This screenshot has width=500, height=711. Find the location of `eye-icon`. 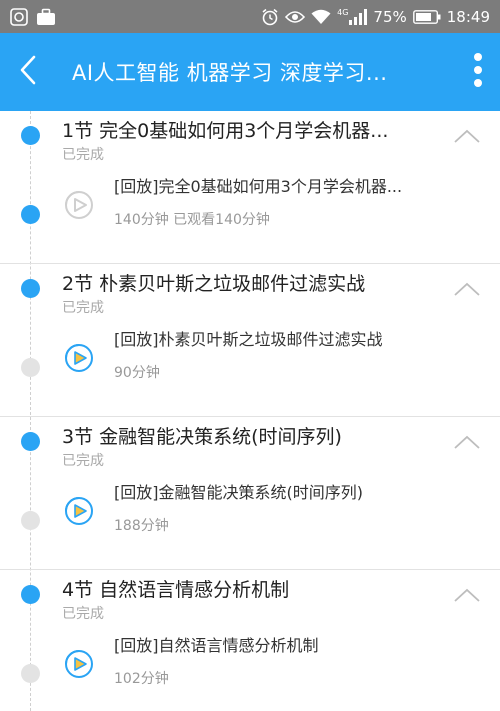

eye-icon is located at coordinates (295, 17).